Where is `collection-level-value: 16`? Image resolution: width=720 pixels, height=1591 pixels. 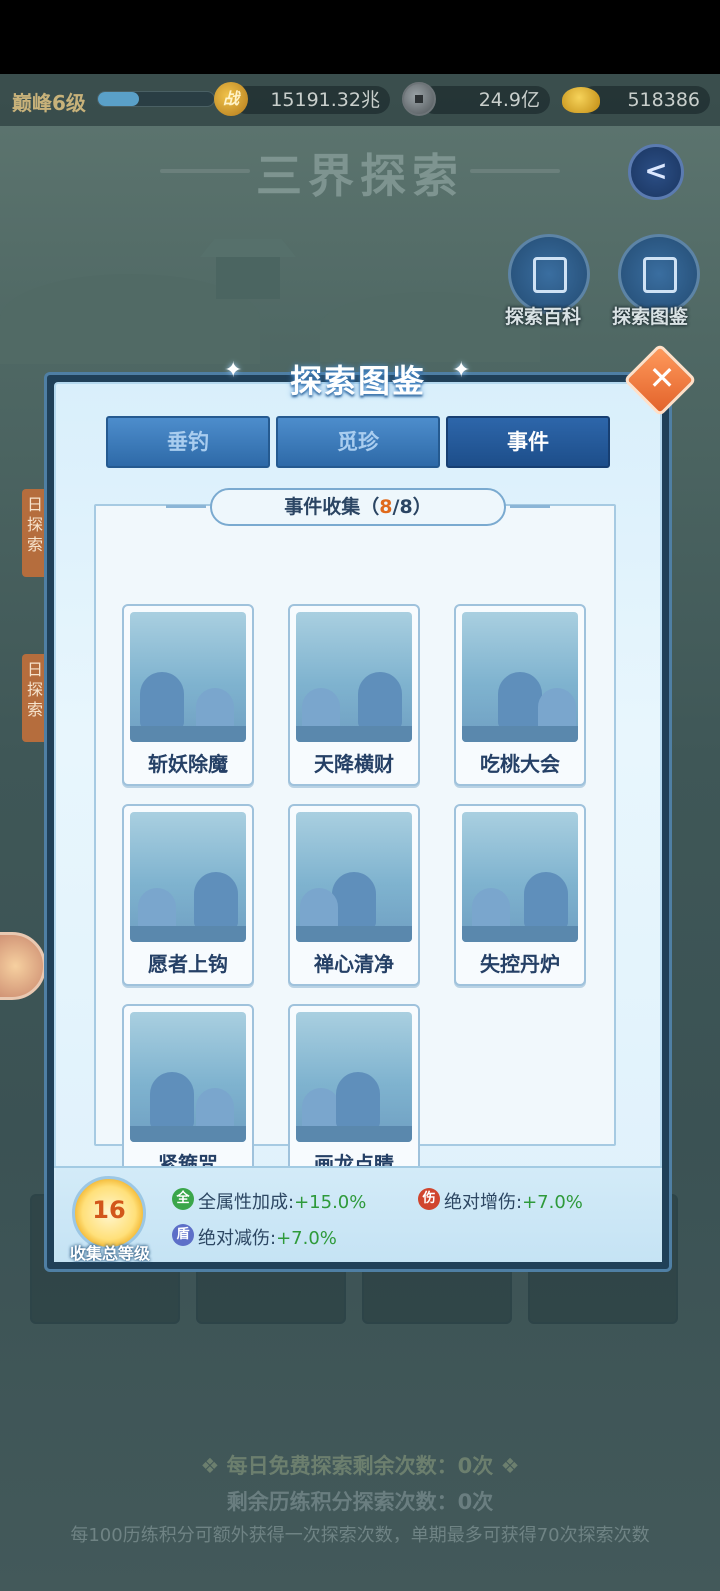
collection-level-value: 16 is located at coordinates (109, 1210).